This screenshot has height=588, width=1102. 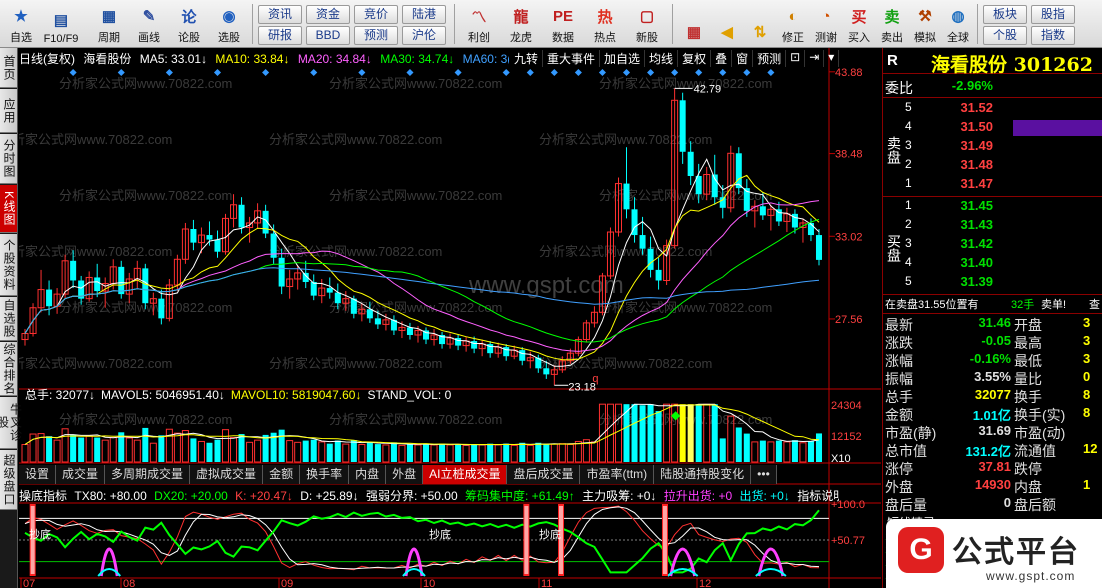 What do you see at coordinates (8, 369) in the screenshot?
I see `left-tab-6: 综合排名` at bounding box center [8, 369].